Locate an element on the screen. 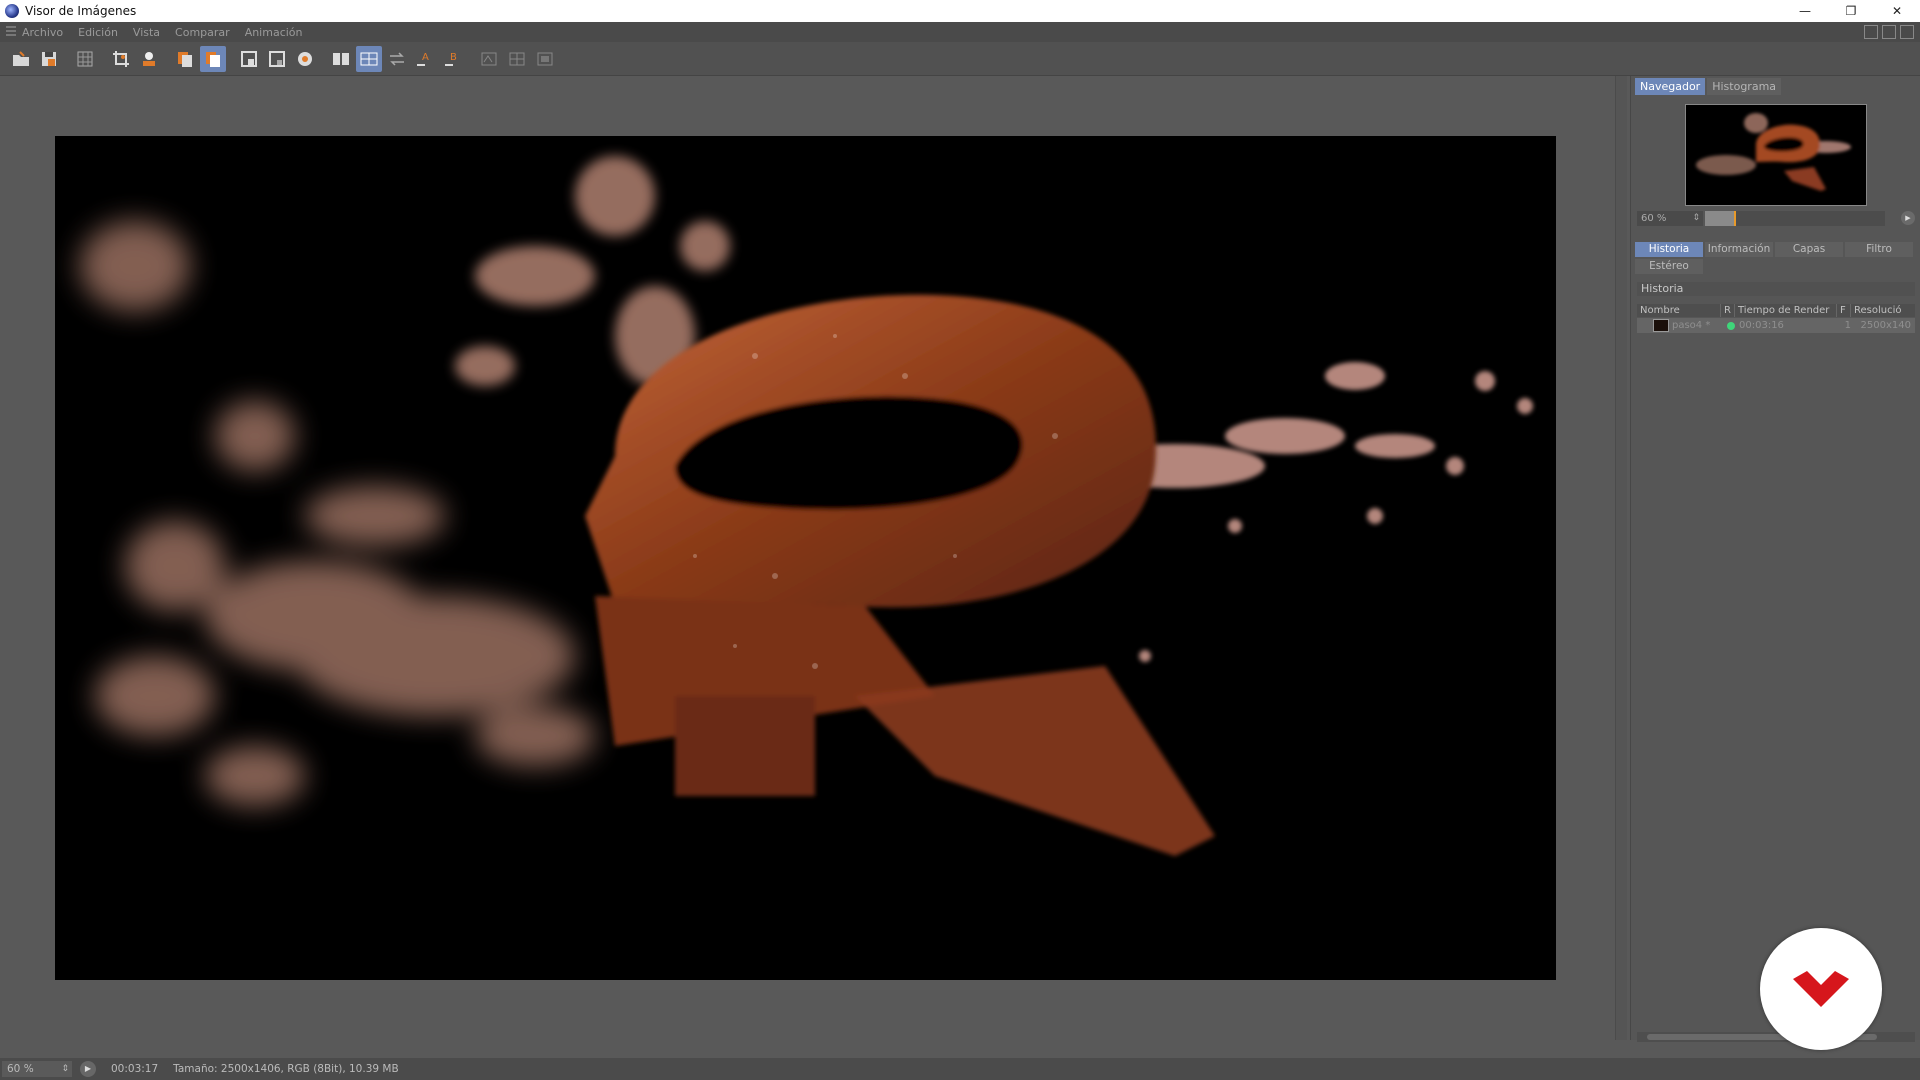  navigator-zoom-slider is located at coordinates (1795, 218).